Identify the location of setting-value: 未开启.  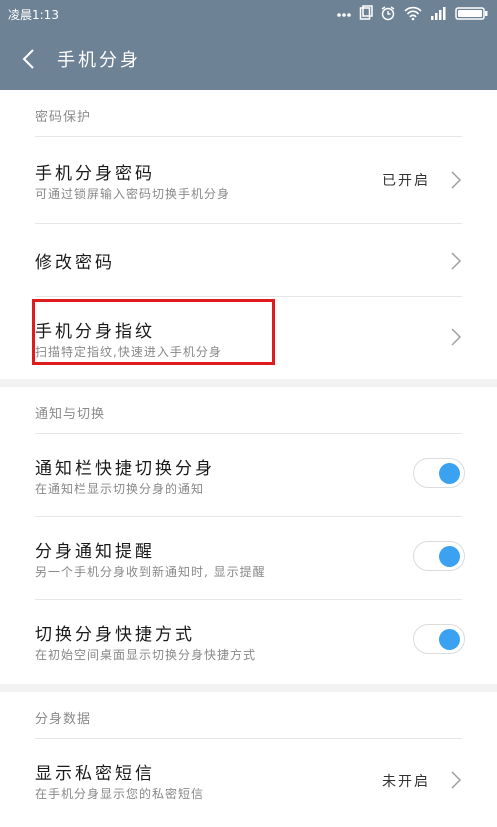
(406, 782).